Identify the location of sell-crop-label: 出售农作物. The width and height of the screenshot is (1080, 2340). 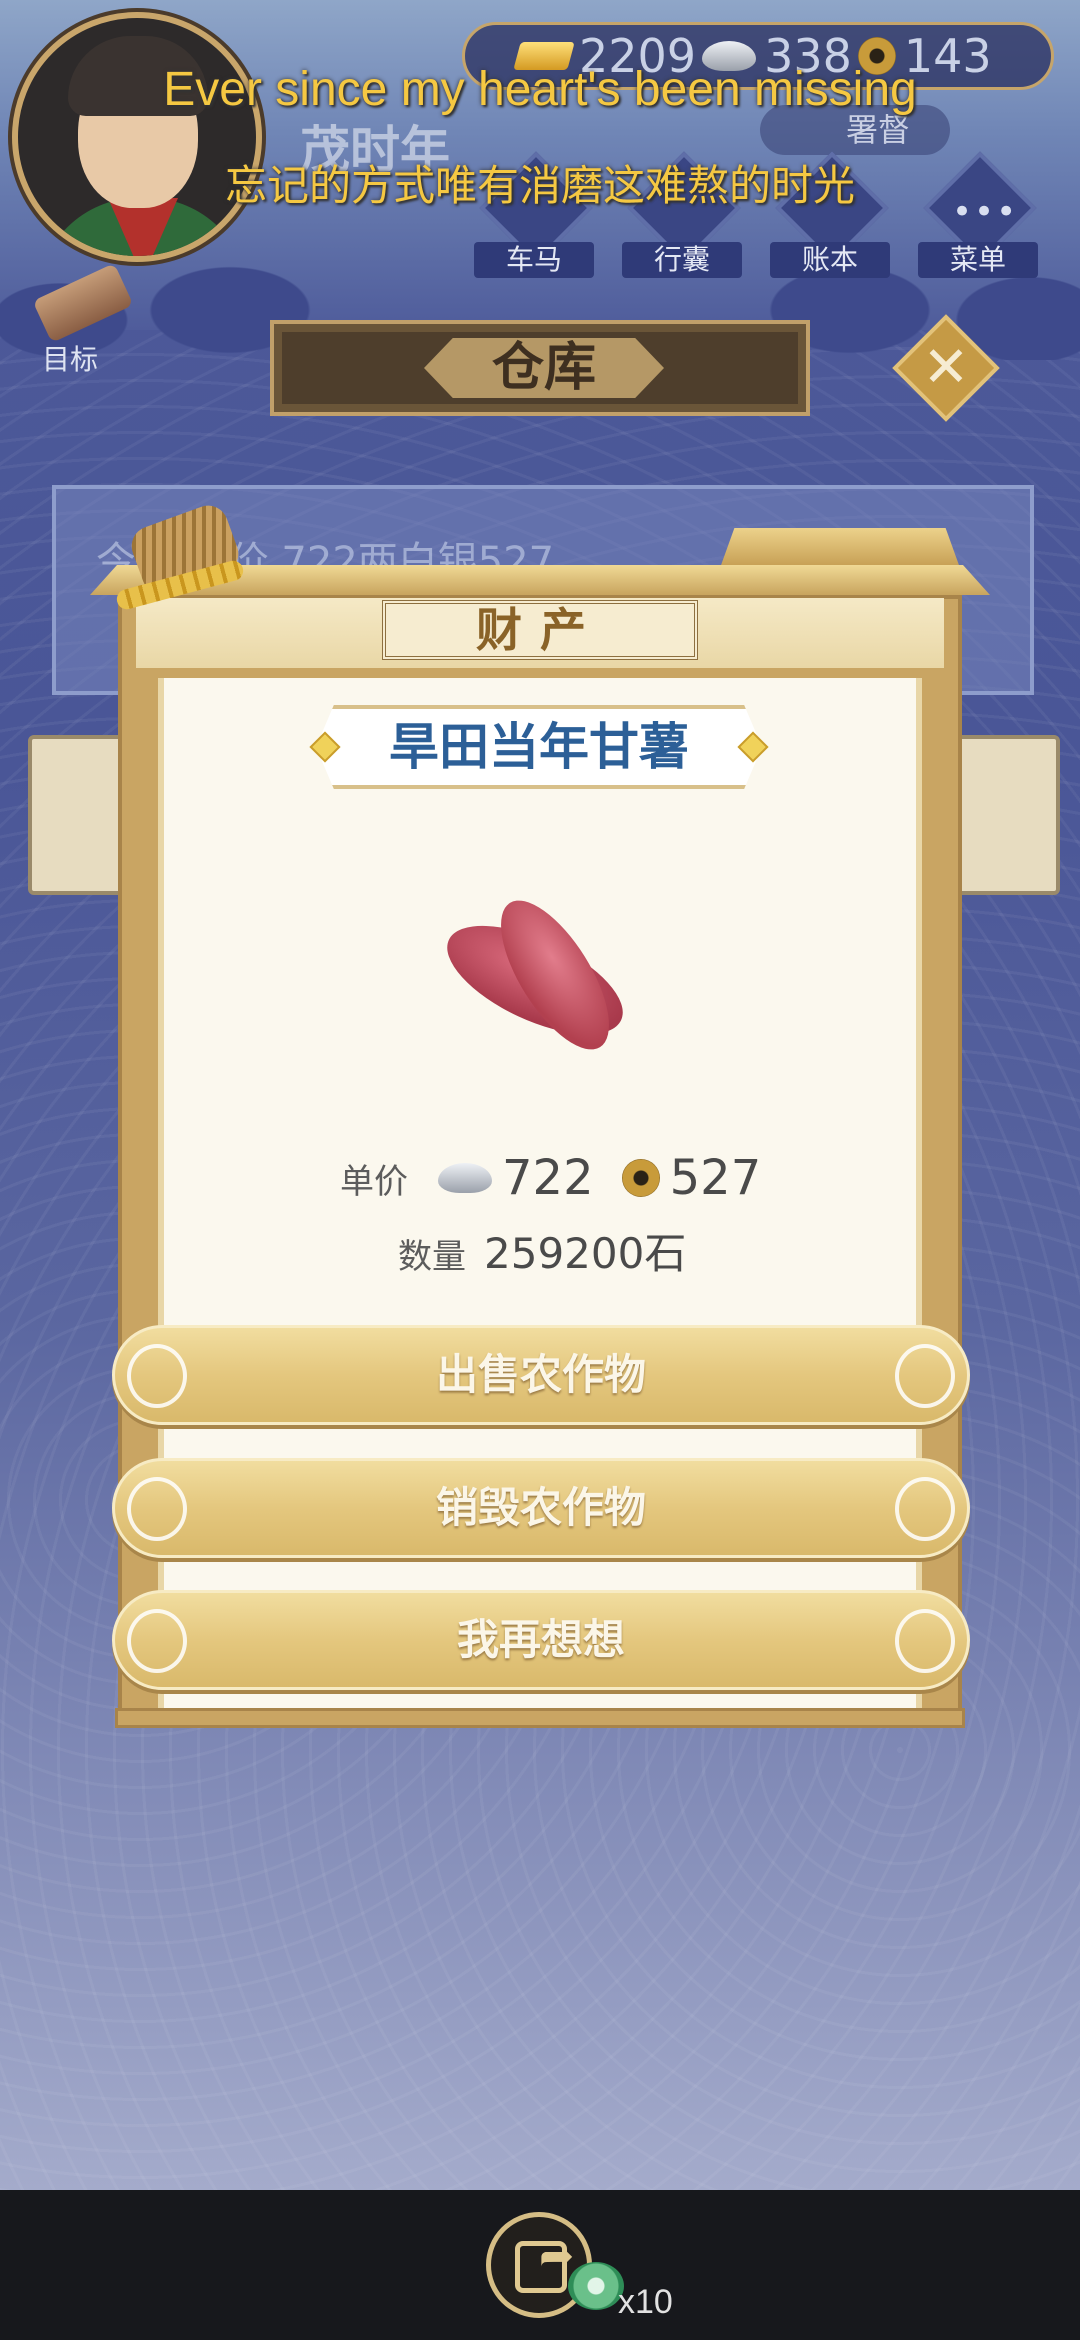
(540, 1374).